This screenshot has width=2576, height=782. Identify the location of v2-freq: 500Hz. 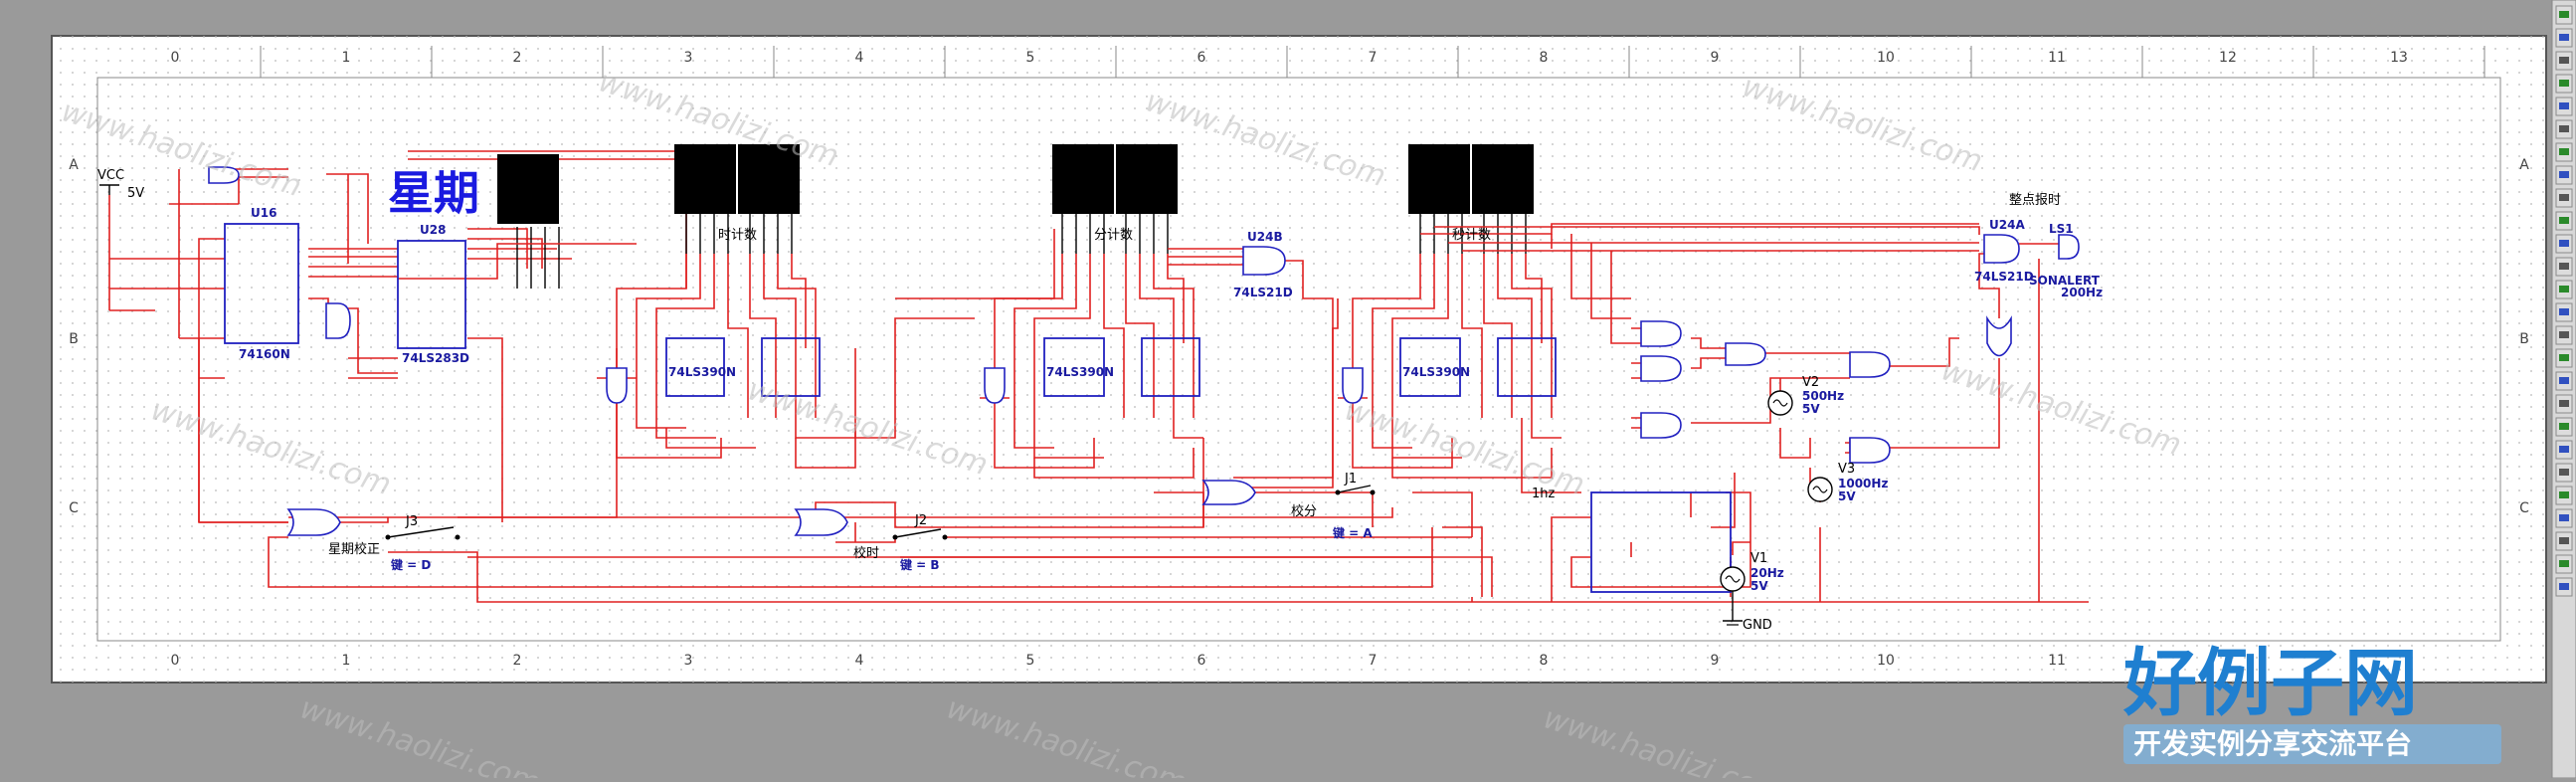
(1823, 396).